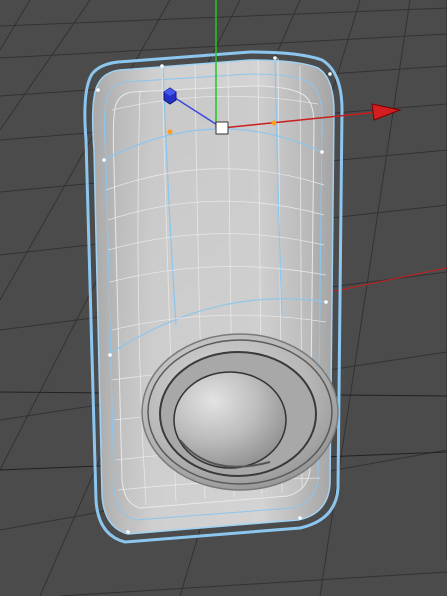  I want to click on center-button, so click(230, 420).